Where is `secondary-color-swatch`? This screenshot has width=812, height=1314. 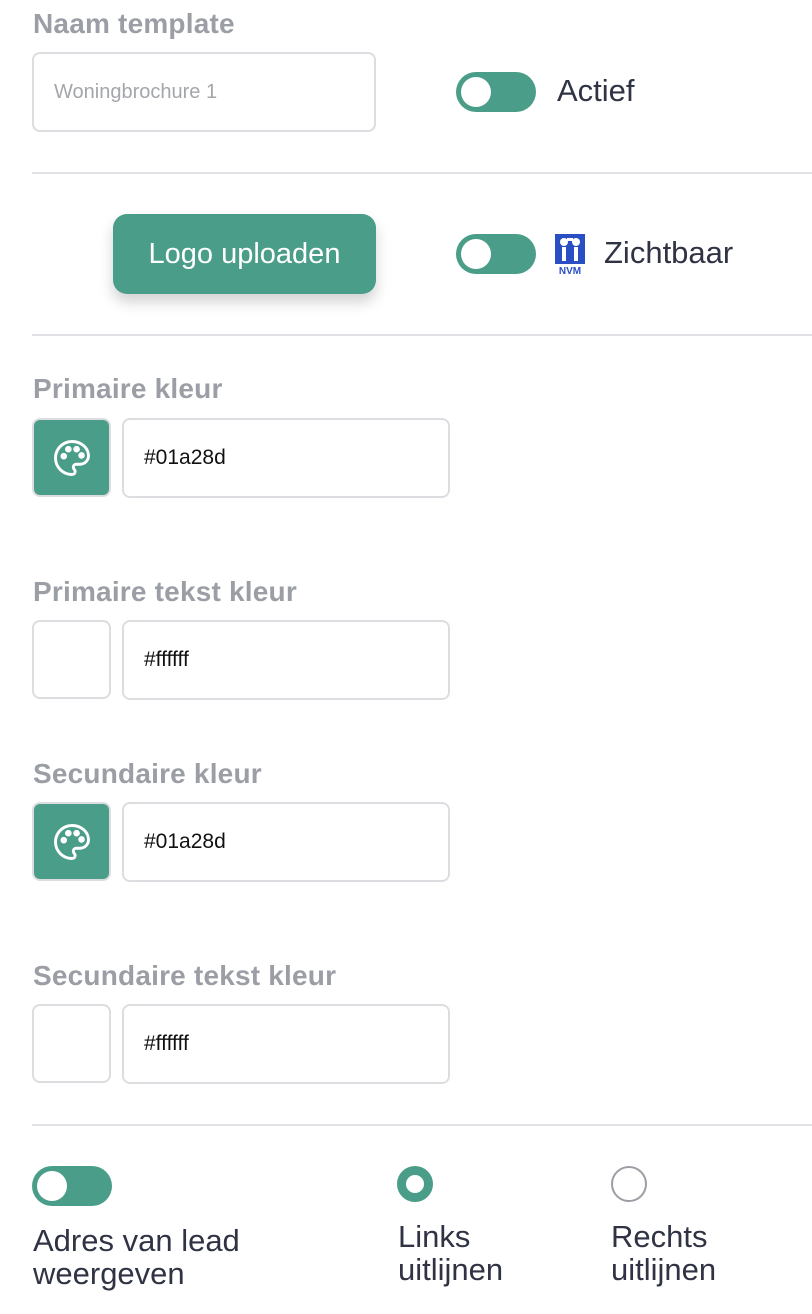 secondary-color-swatch is located at coordinates (71, 841).